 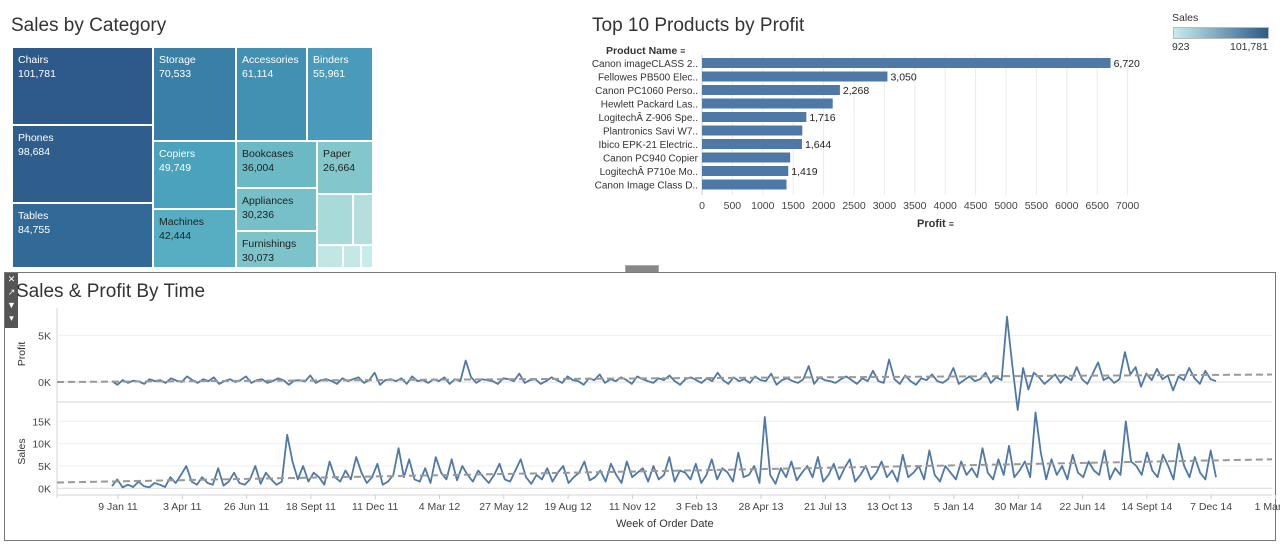 What do you see at coordinates (763, 206) in the screenshot?
I see `bar-x-tick: 1000` at bounding box center [763, 206].